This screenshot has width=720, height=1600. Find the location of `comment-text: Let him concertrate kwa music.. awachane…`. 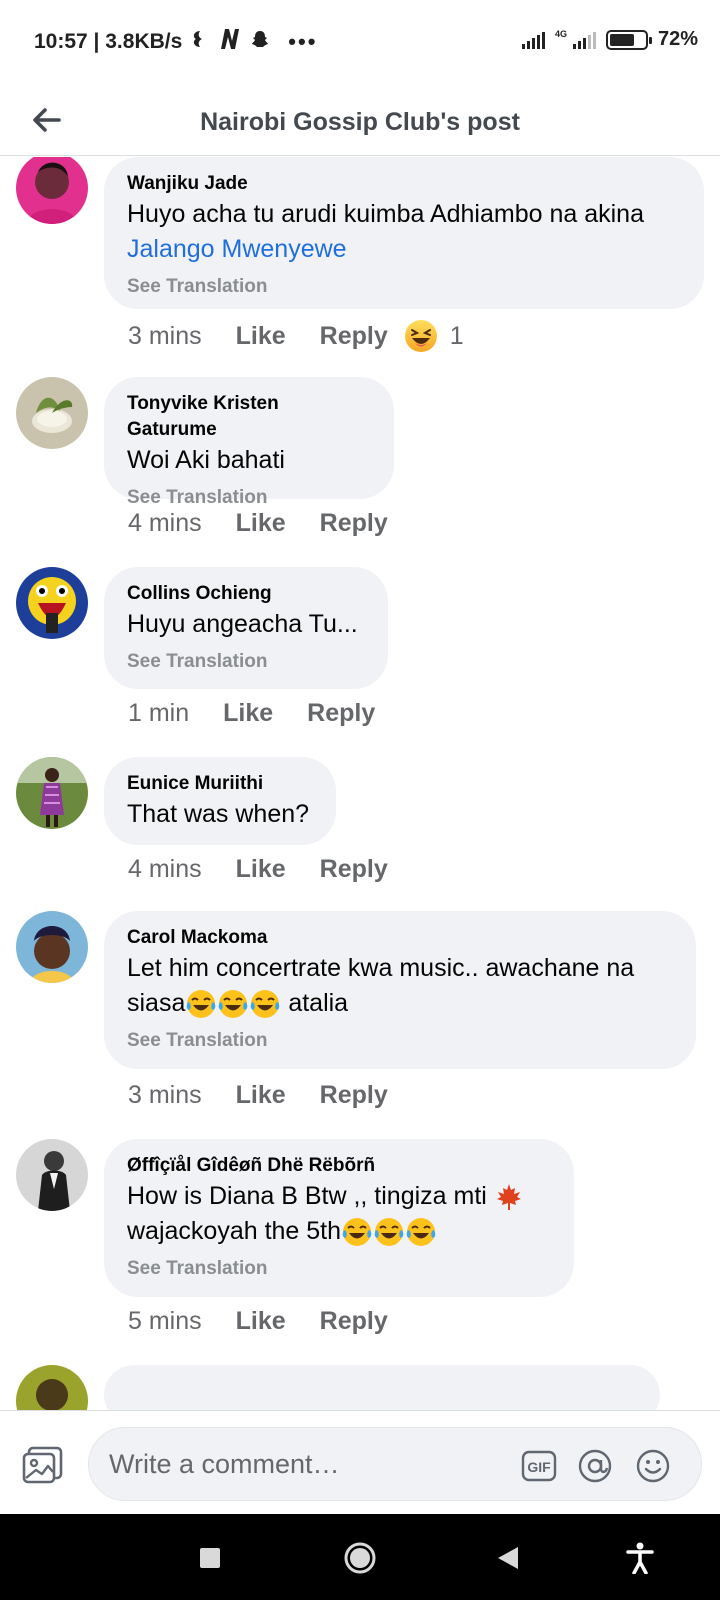

comment-text: Let him concertrate kwa music.. awachane… is located at coordinates (400, 986).